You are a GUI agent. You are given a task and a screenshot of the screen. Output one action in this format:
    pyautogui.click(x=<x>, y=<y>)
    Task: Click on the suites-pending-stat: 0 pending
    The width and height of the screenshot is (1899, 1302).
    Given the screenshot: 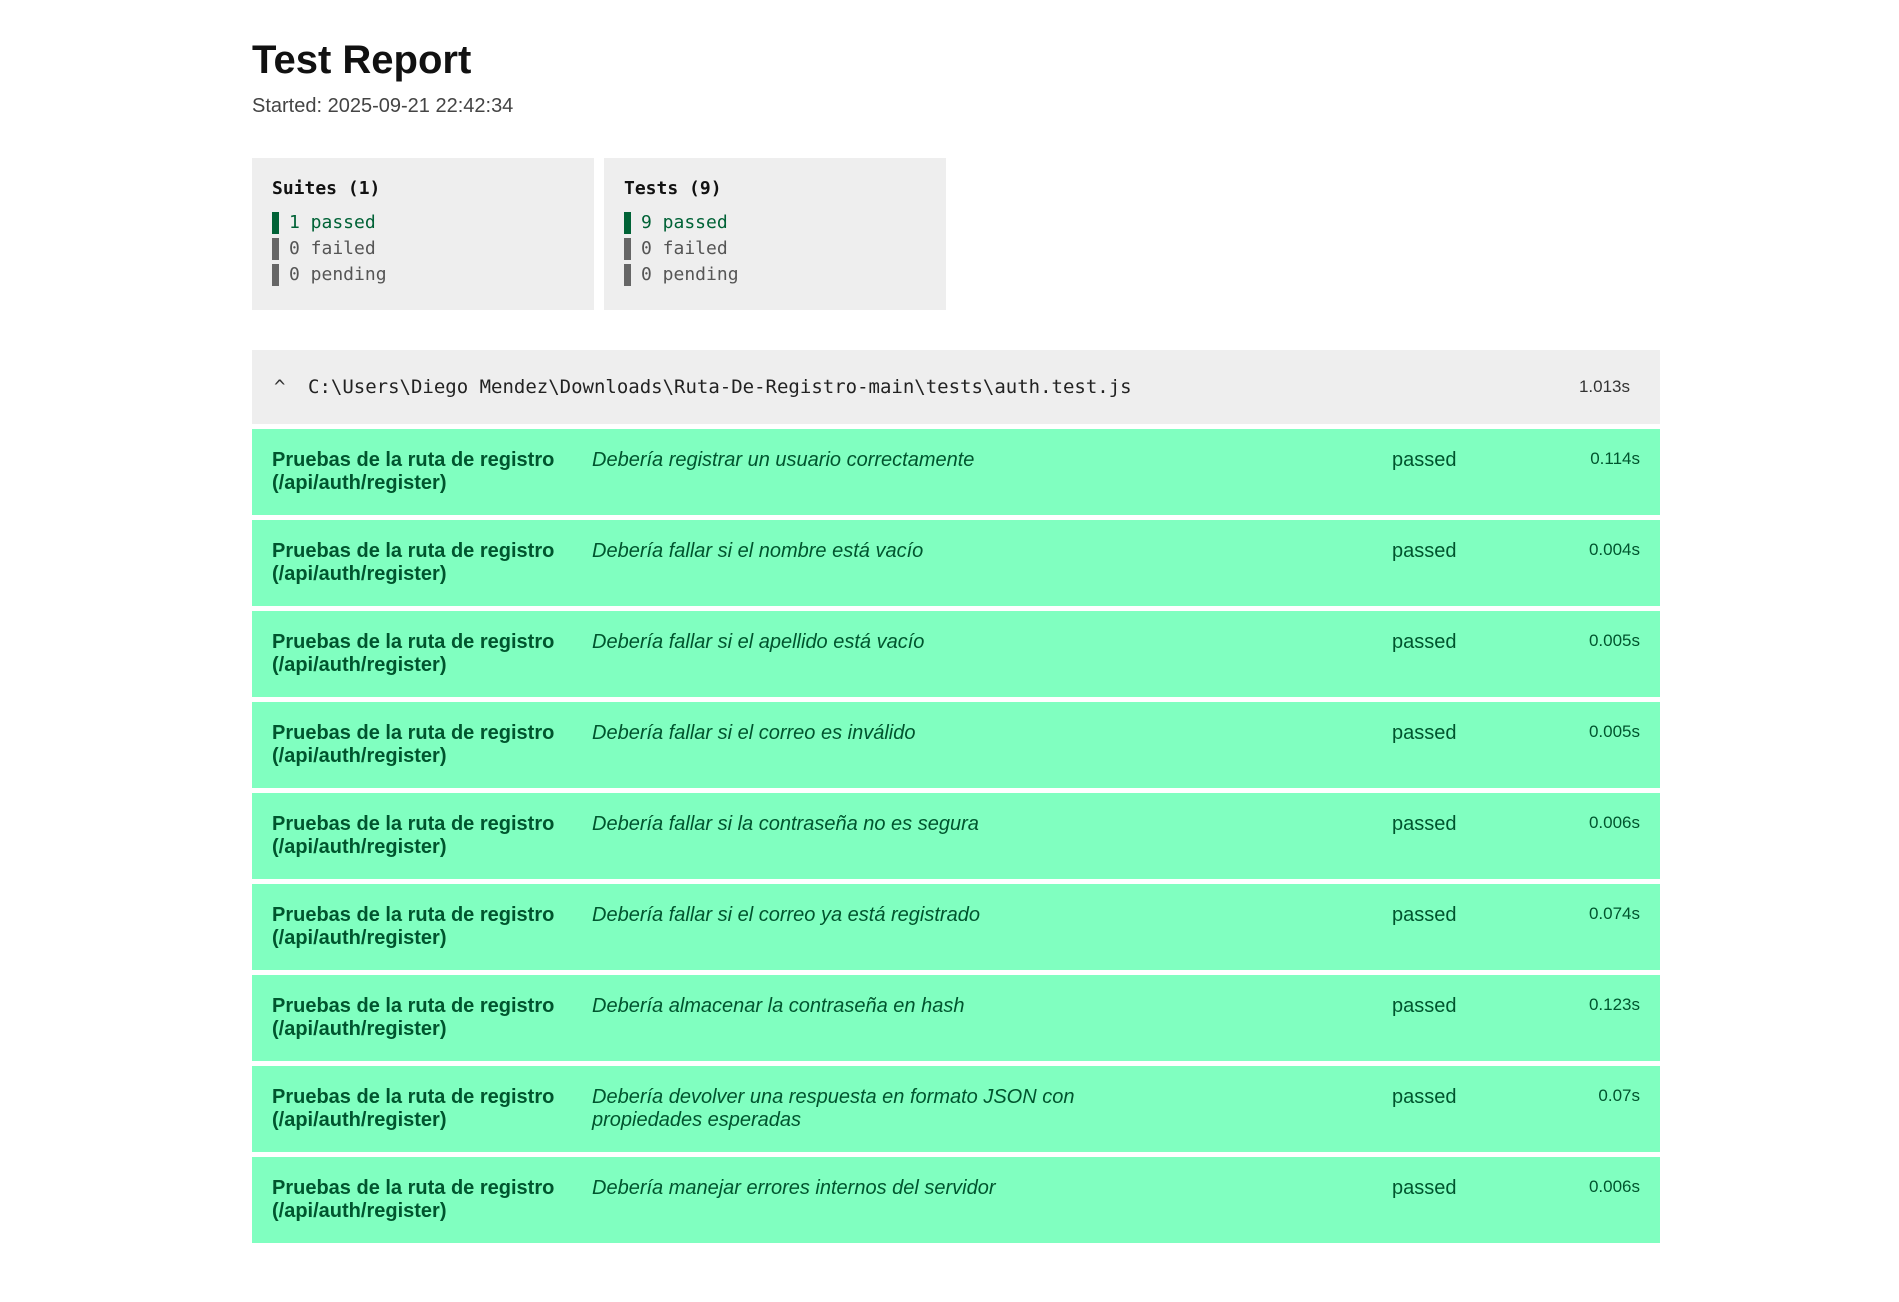 What is the action you would take?
    pyautogui.click(x=423, y=275)
    